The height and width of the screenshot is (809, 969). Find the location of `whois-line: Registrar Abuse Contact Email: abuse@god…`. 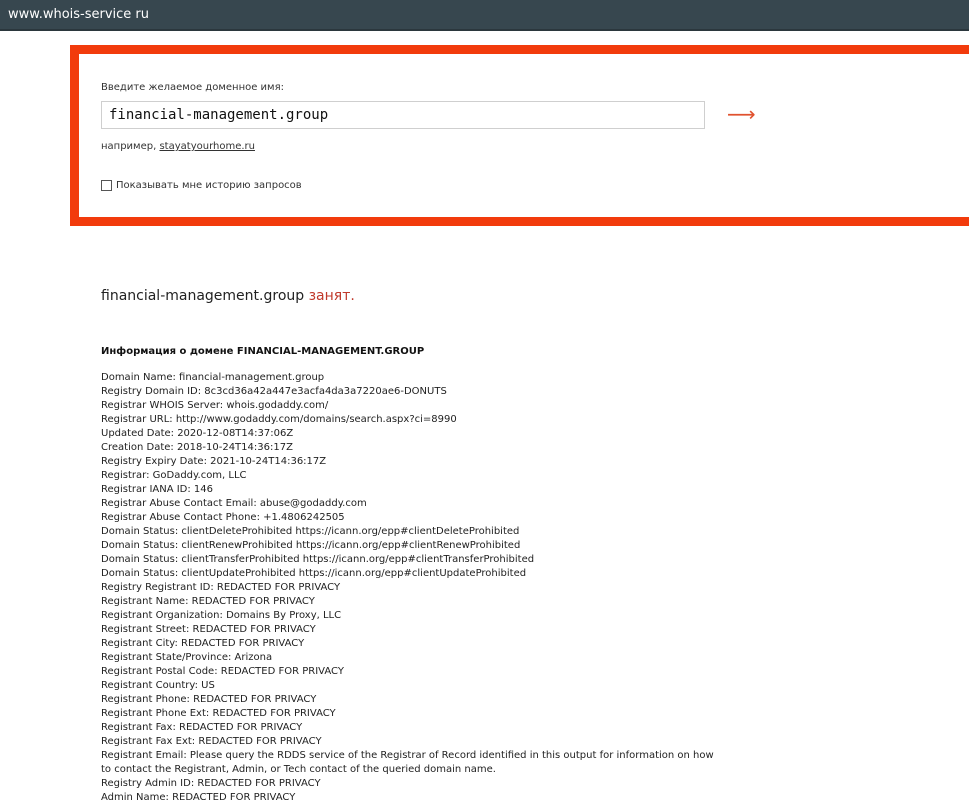

whois-line: Registrar Abuse Contact Email: abuse@god… is located at coordinates (234, 503).